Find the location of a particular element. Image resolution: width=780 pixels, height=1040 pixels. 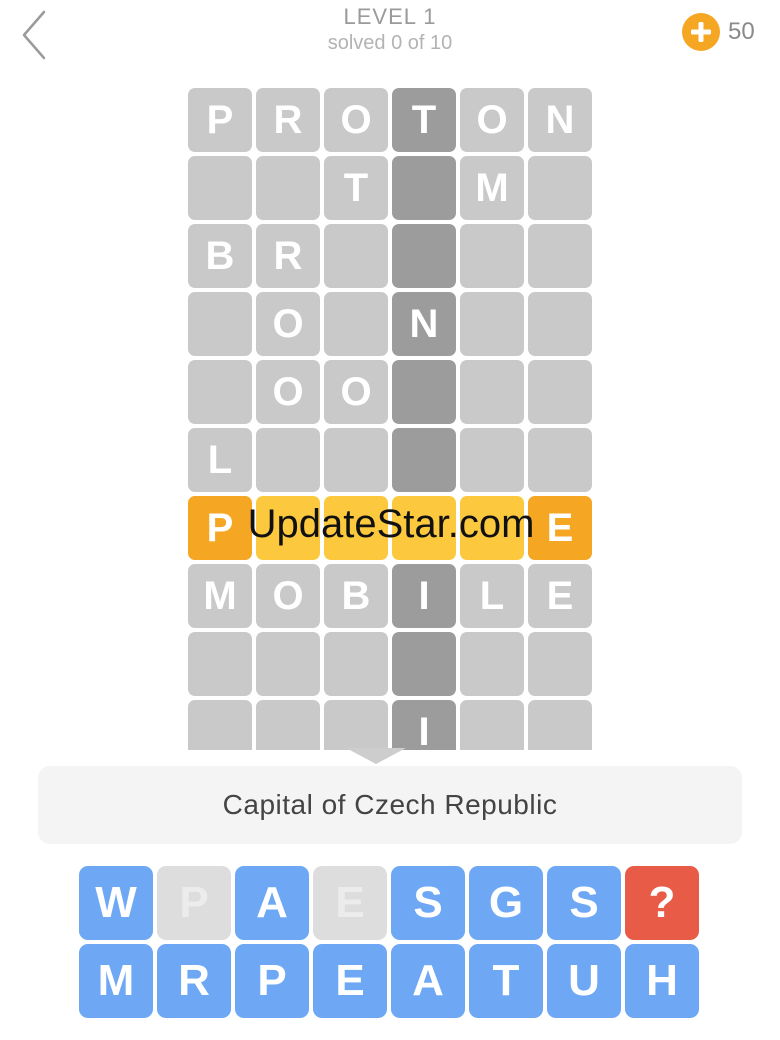

grid-cell-r1-c1: P is located at coordinates (220, 120).